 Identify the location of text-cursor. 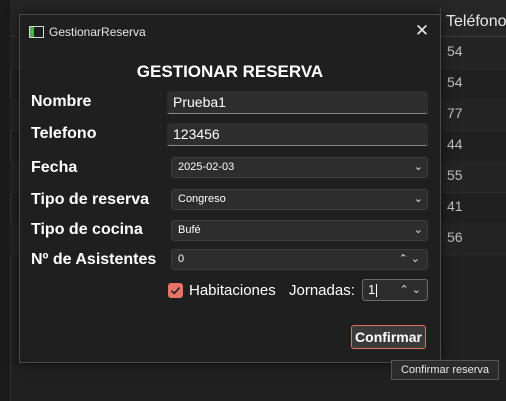
(377, 291).